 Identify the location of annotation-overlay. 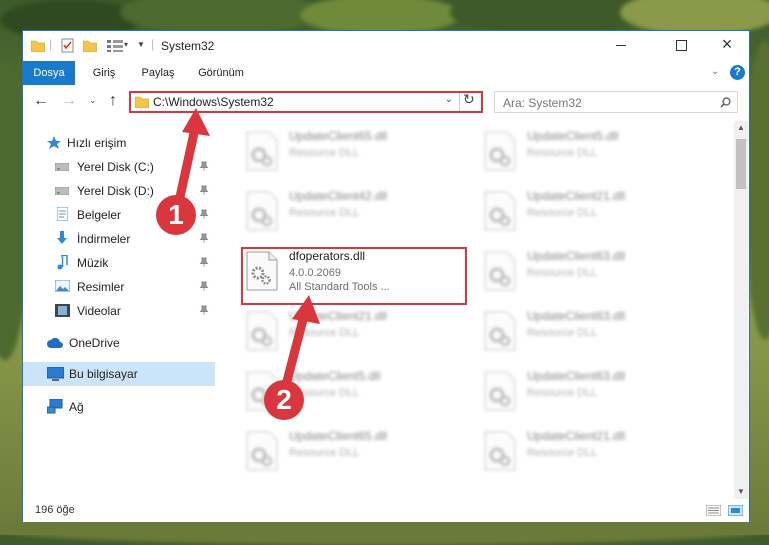
(246, 249).